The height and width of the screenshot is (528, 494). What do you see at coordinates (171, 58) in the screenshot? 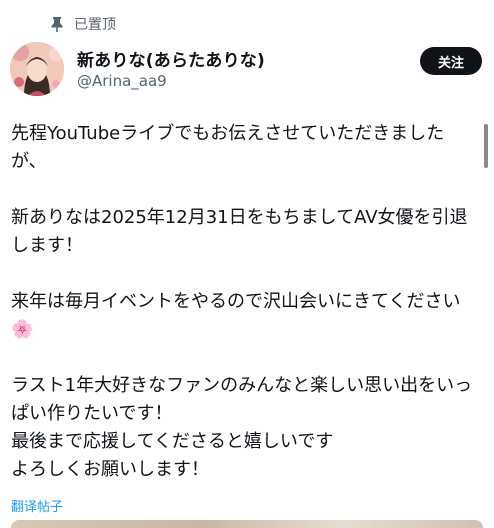
I see `user-display-name: 新ありな(あらたありな)` at bounding box center [171, 58].